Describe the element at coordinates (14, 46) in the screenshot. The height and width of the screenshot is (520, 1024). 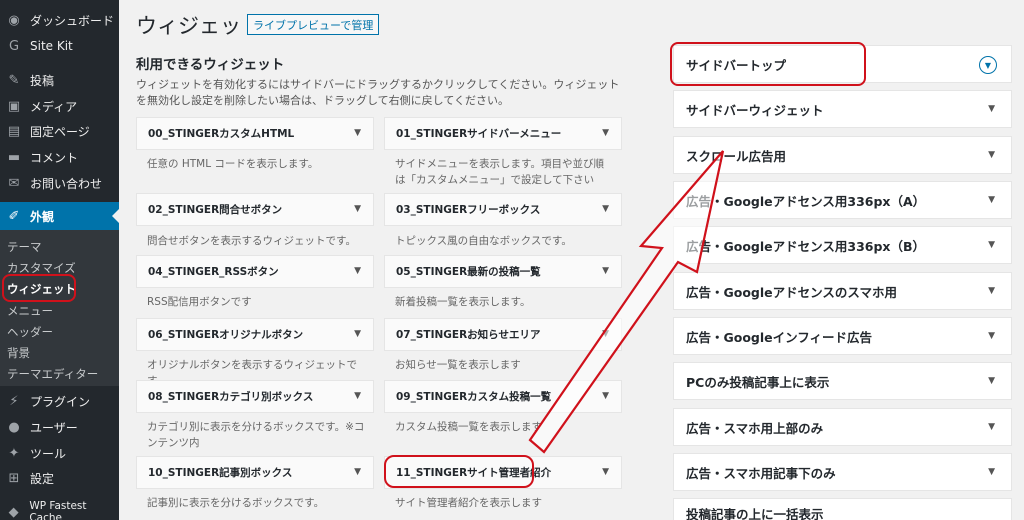
I see `google-icon: G` at that location.